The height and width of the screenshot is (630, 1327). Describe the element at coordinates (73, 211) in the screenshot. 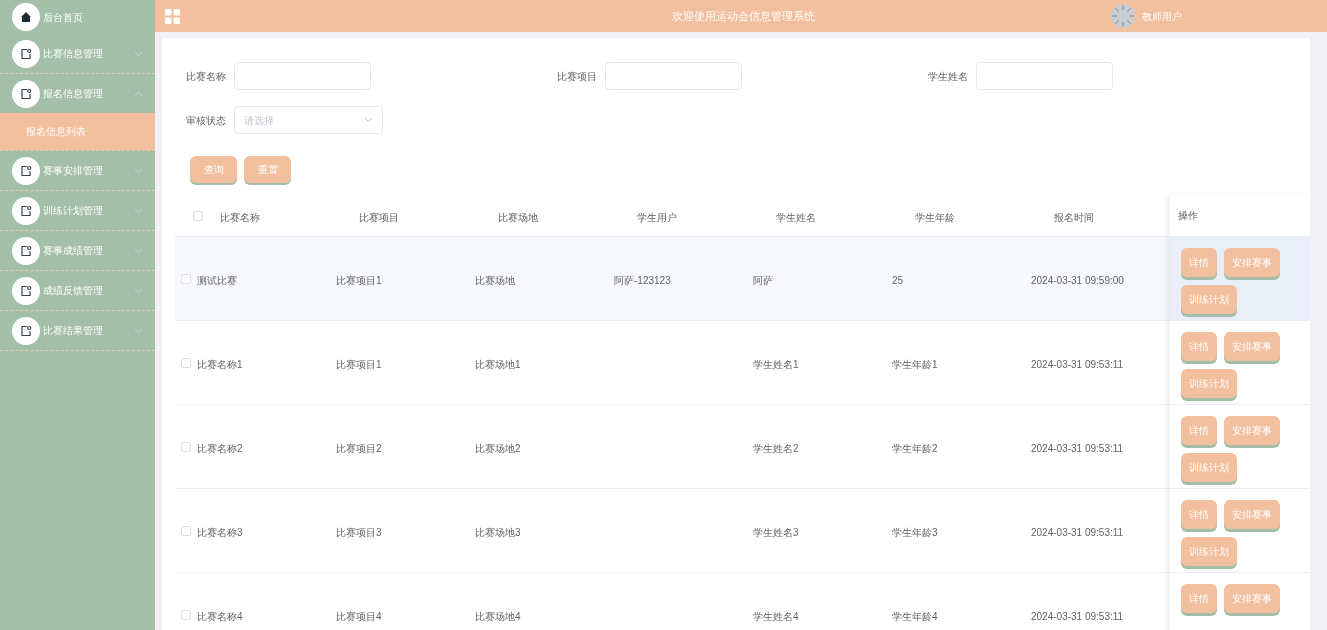

I see `menu-label: 训练计划管理` at that location.